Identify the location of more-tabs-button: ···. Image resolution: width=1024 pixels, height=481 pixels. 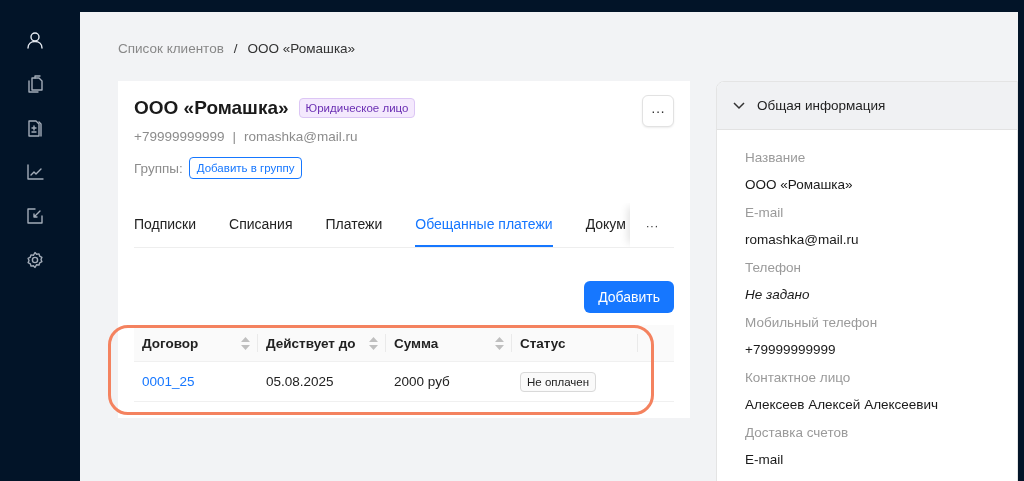
(652, 225).